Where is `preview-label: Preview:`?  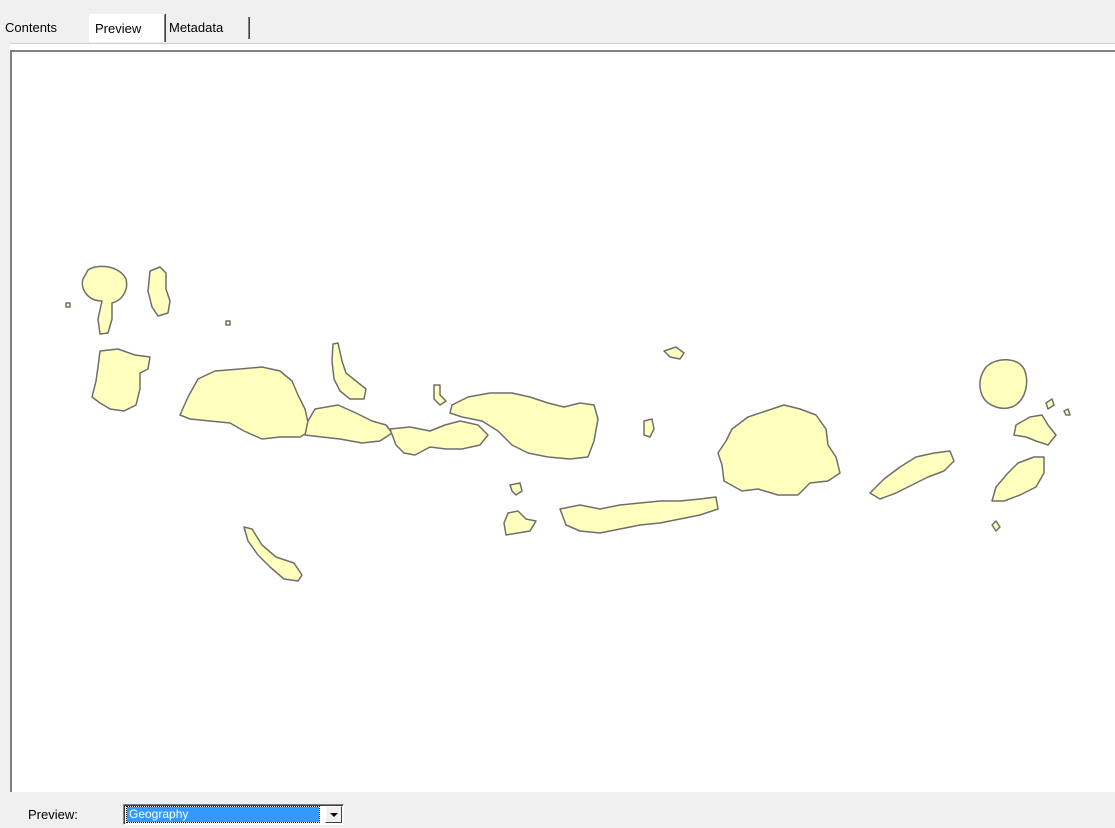
preview-label: Preview: is located at coordinates (53, 814).